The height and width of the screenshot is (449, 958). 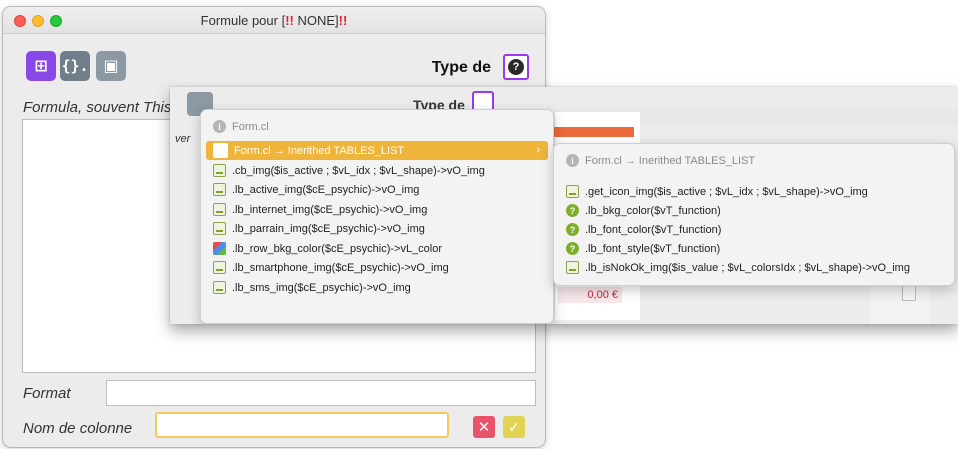 I want to click on table-icon: ⊞, so click(x=41, y=66).